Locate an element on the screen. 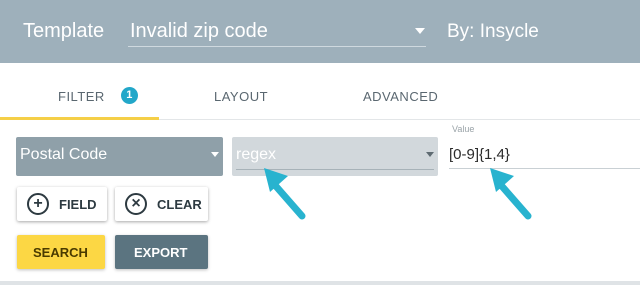 This screenshot has height=301, width=640. export-button: EXPORT is located at coordinates (161, 252).